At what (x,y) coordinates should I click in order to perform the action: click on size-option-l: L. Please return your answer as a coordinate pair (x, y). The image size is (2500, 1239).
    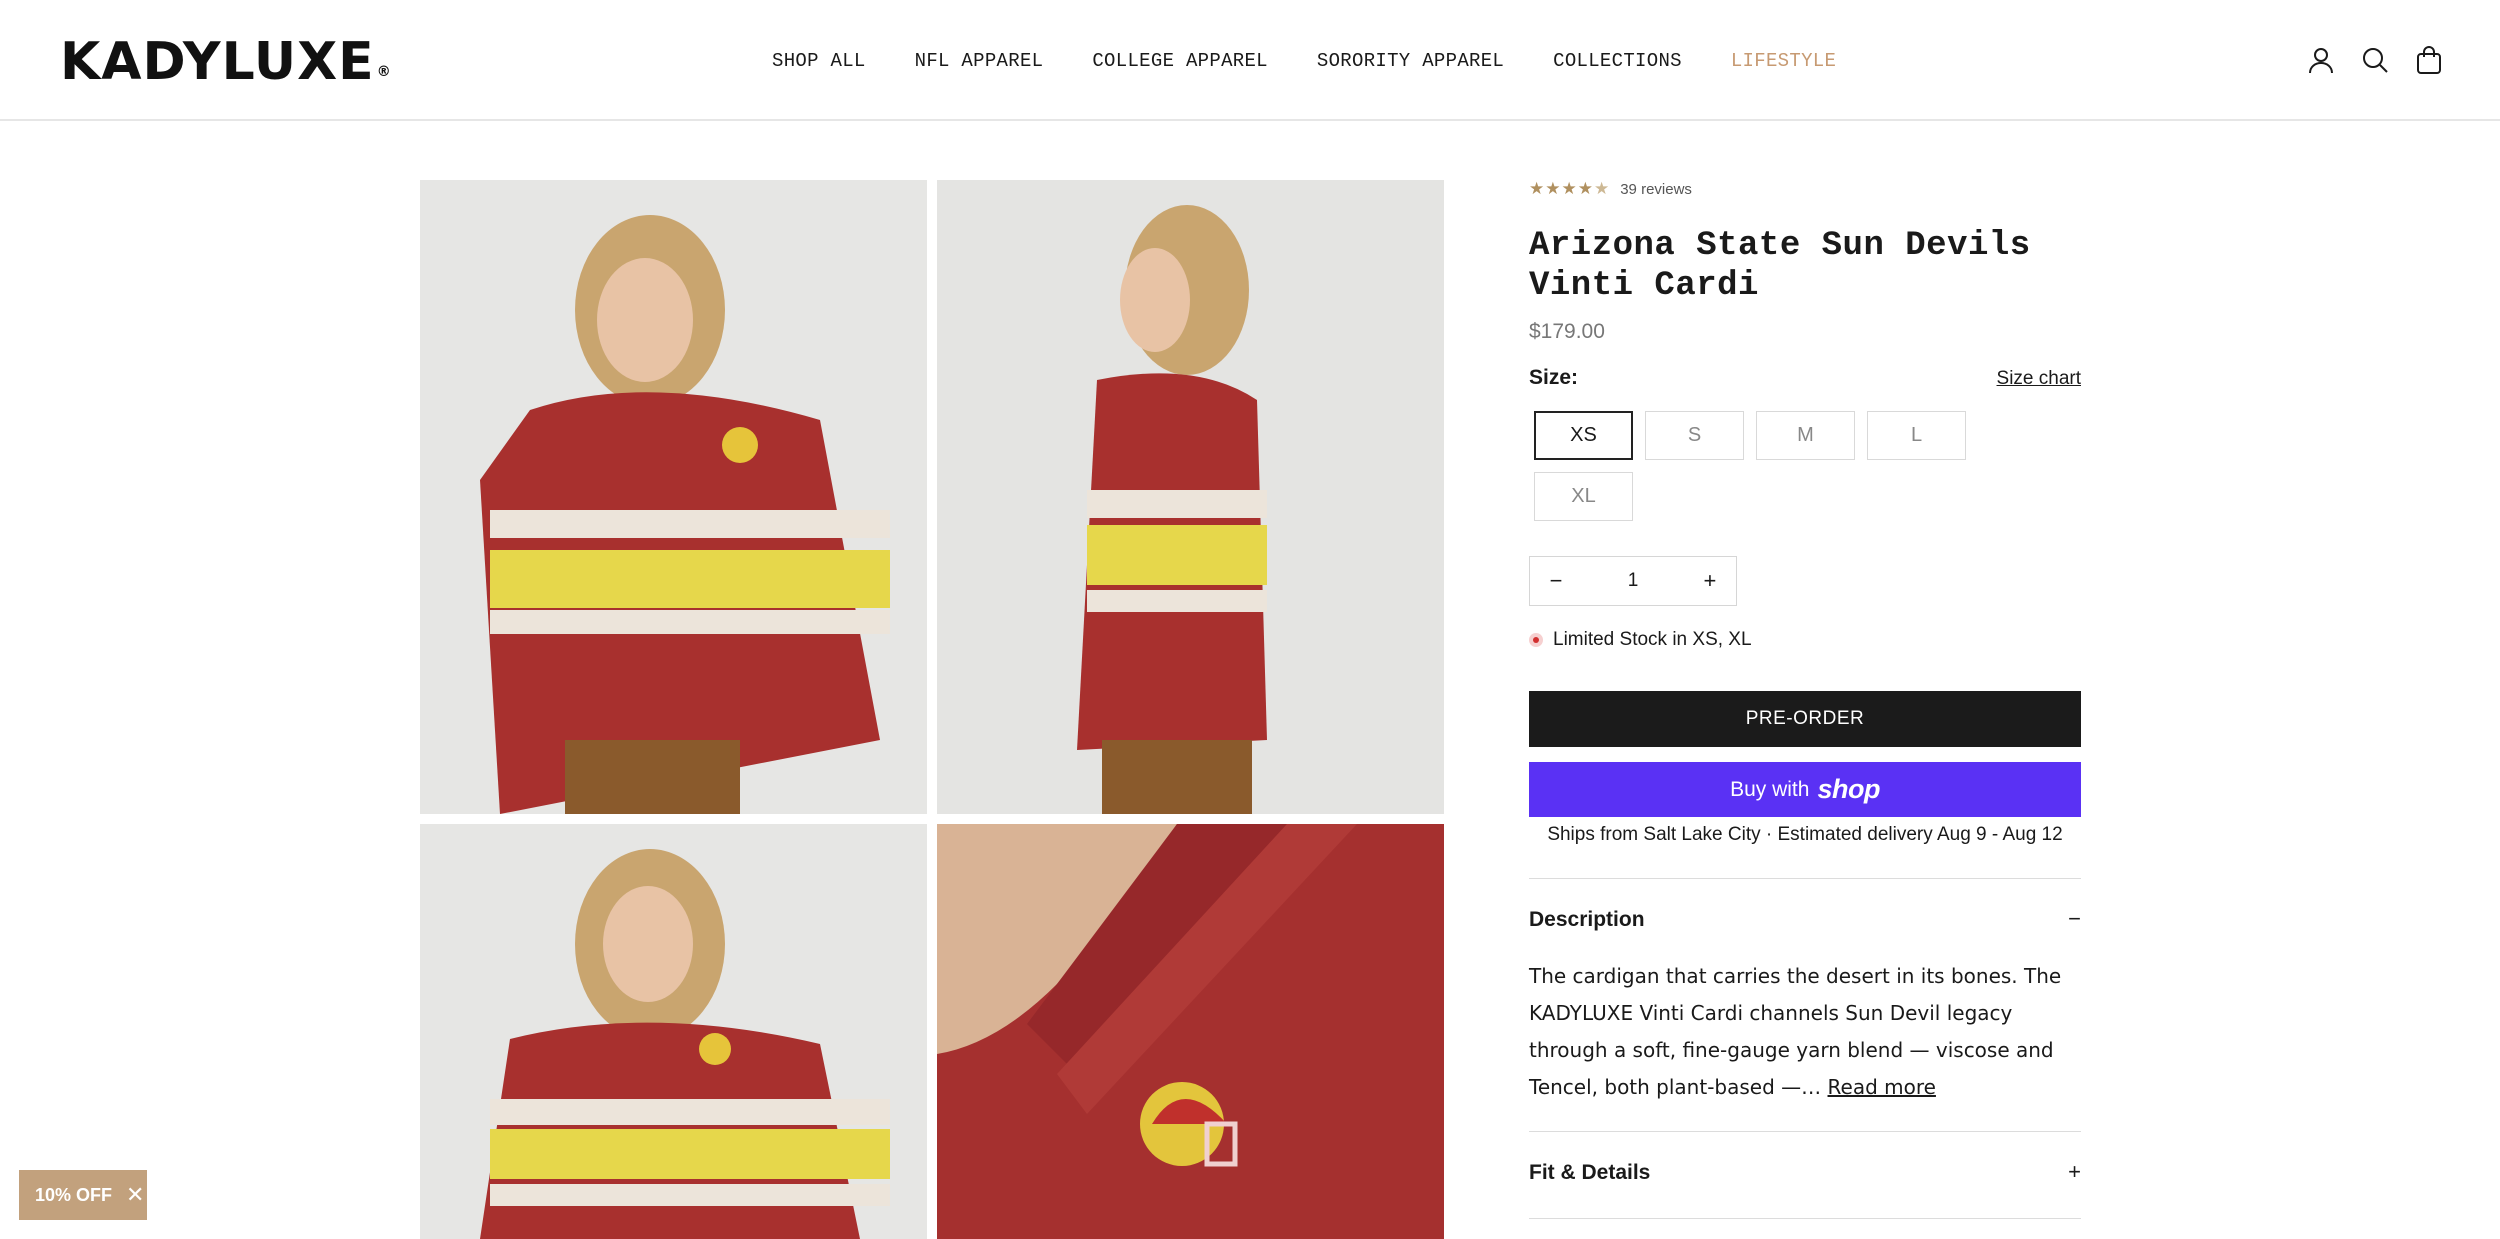
    Looking at the image, I should click on (1916, 435).